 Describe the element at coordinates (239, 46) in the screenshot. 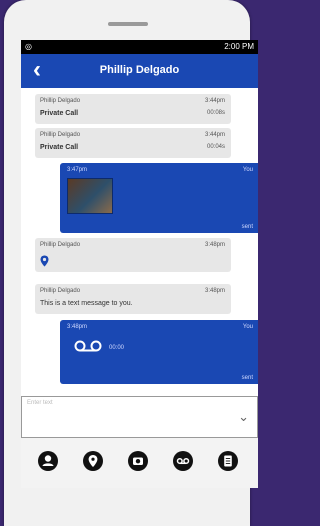

I see `status-time: 2:00 PM` at that location.